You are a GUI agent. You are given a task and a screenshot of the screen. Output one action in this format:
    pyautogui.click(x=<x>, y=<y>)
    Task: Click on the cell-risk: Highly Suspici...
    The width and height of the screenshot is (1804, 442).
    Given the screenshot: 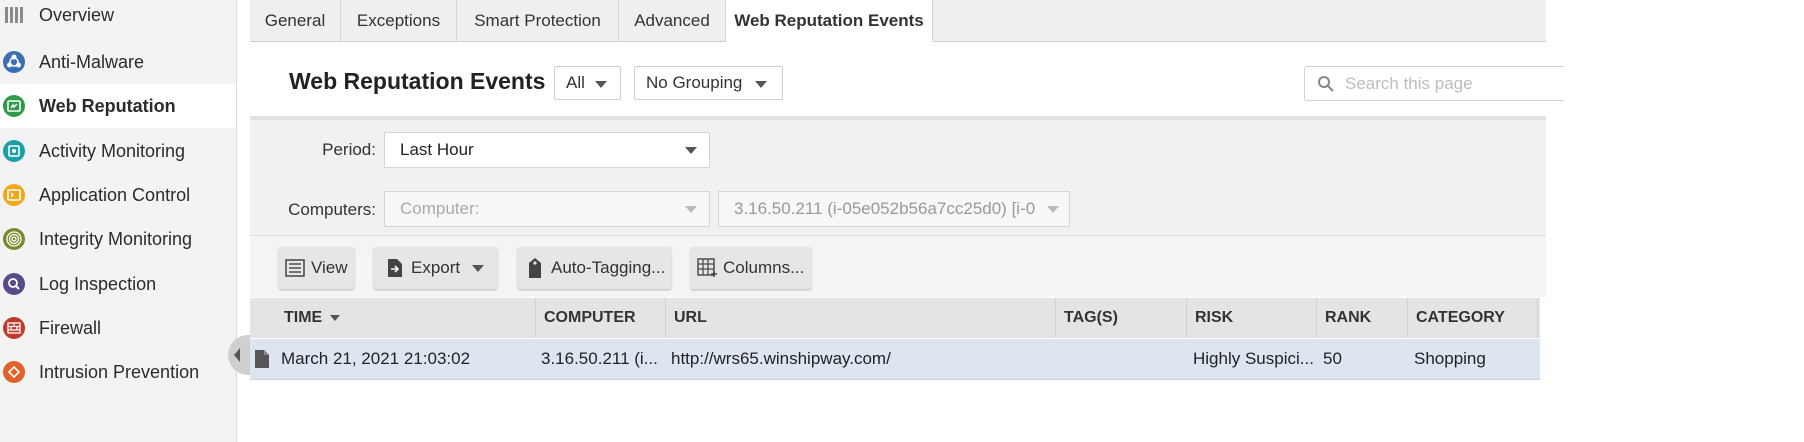 What is the action you would take?
    pyautogui.click(x=1253, y=358)
    